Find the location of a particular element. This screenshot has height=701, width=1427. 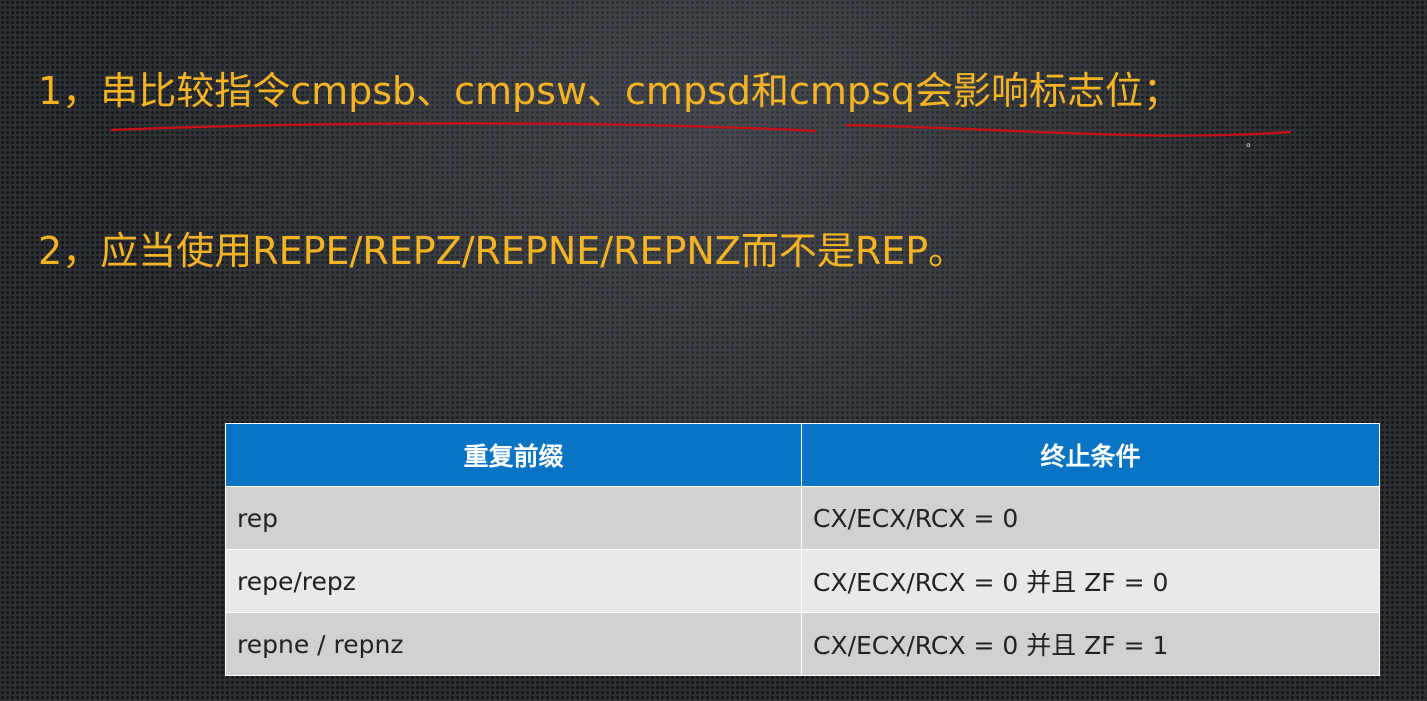

prefix-cell: repe/repz is located at coordinates (513, 581).